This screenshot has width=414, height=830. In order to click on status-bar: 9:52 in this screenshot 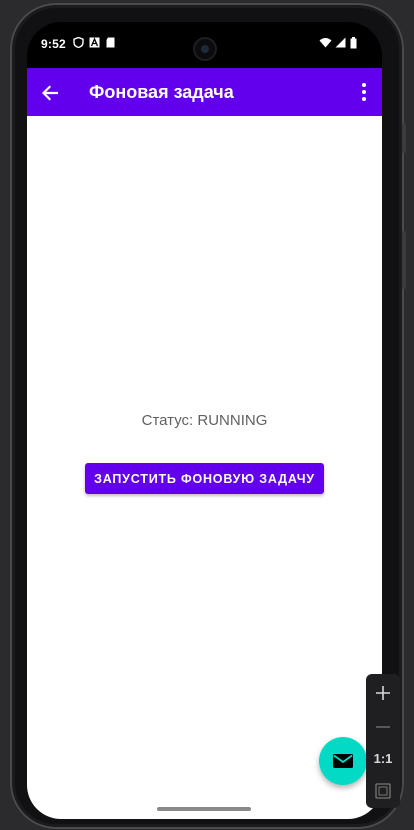, I will do `click(204, 45)`.